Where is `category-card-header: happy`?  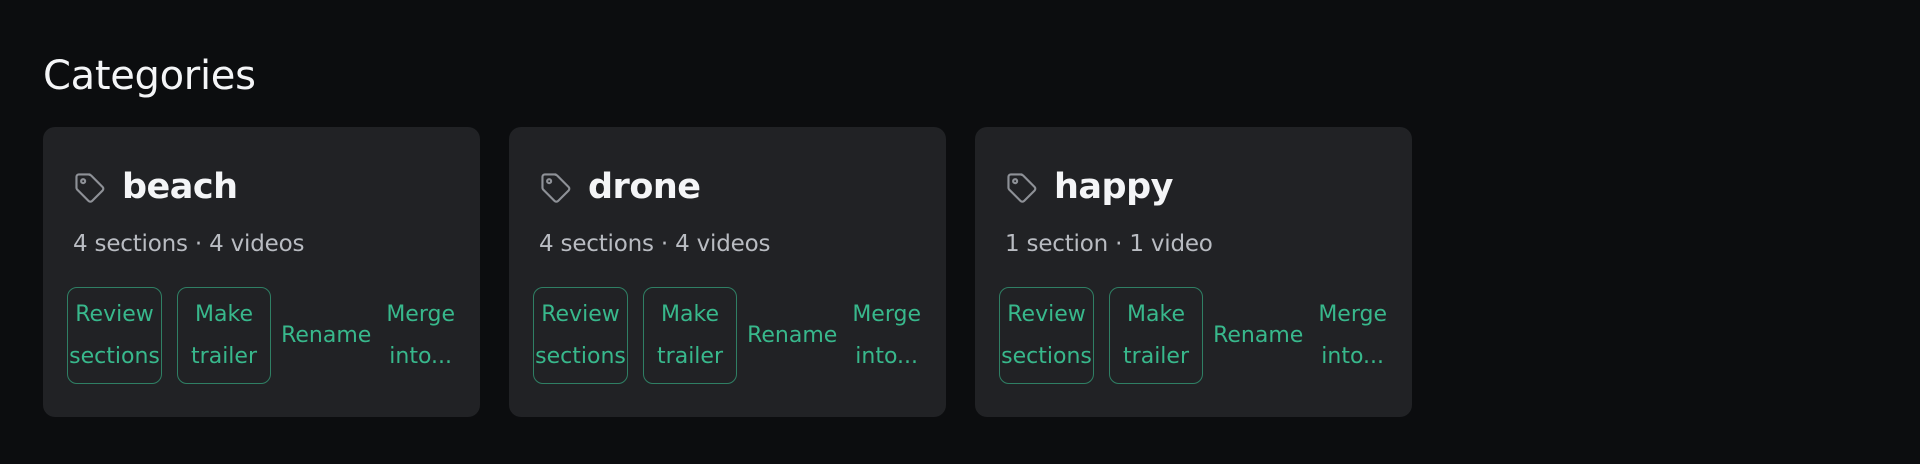
category-card-header: happy is located at coordinates (1193, 187).